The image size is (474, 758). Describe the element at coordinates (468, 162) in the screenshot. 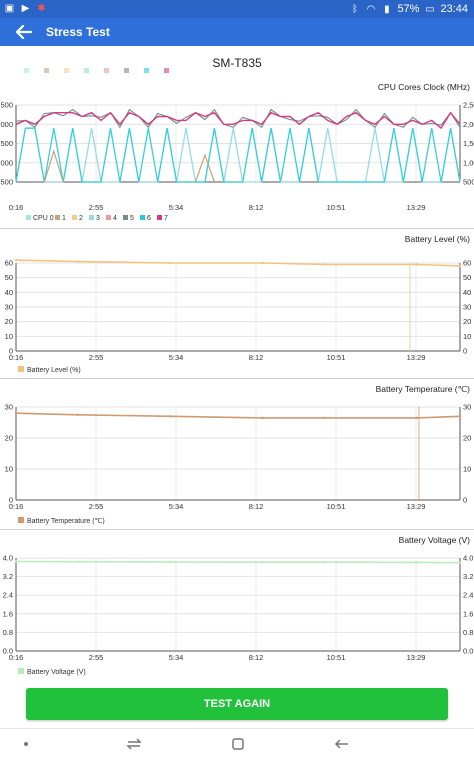

I see `y-tick-label-right: 1,000` at that location.